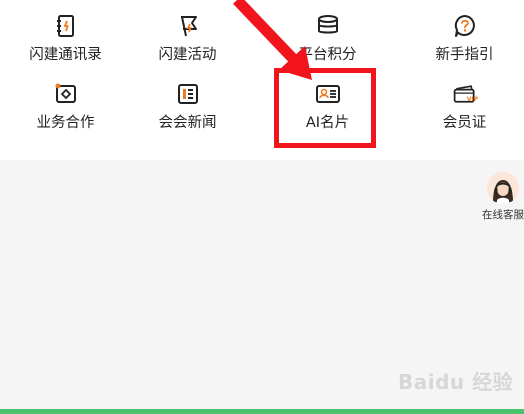 The width and height of the screenshot is (524, 414). What do you see at coordinates (503, 215) in the screenshot?
I see `online-service-label: 在线客服` at bounding box center [503, 215].